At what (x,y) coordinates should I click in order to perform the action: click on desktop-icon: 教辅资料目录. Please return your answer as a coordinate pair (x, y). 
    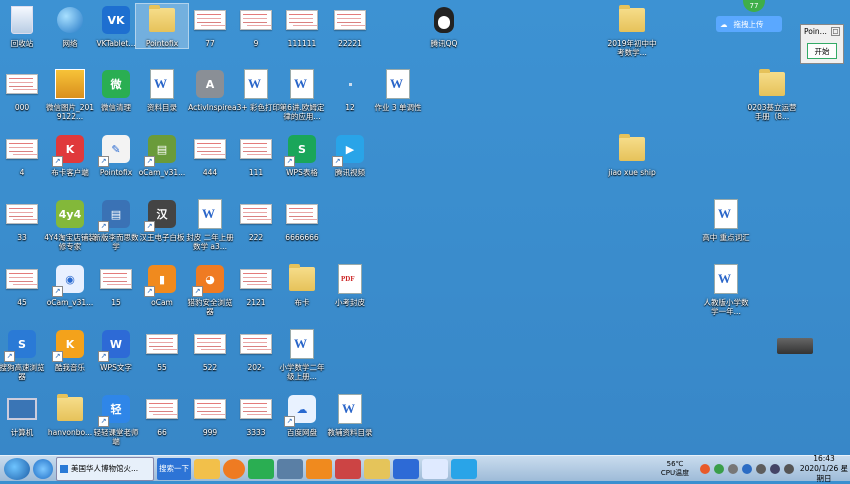
    Looking at the image, I should click on (350, 415).